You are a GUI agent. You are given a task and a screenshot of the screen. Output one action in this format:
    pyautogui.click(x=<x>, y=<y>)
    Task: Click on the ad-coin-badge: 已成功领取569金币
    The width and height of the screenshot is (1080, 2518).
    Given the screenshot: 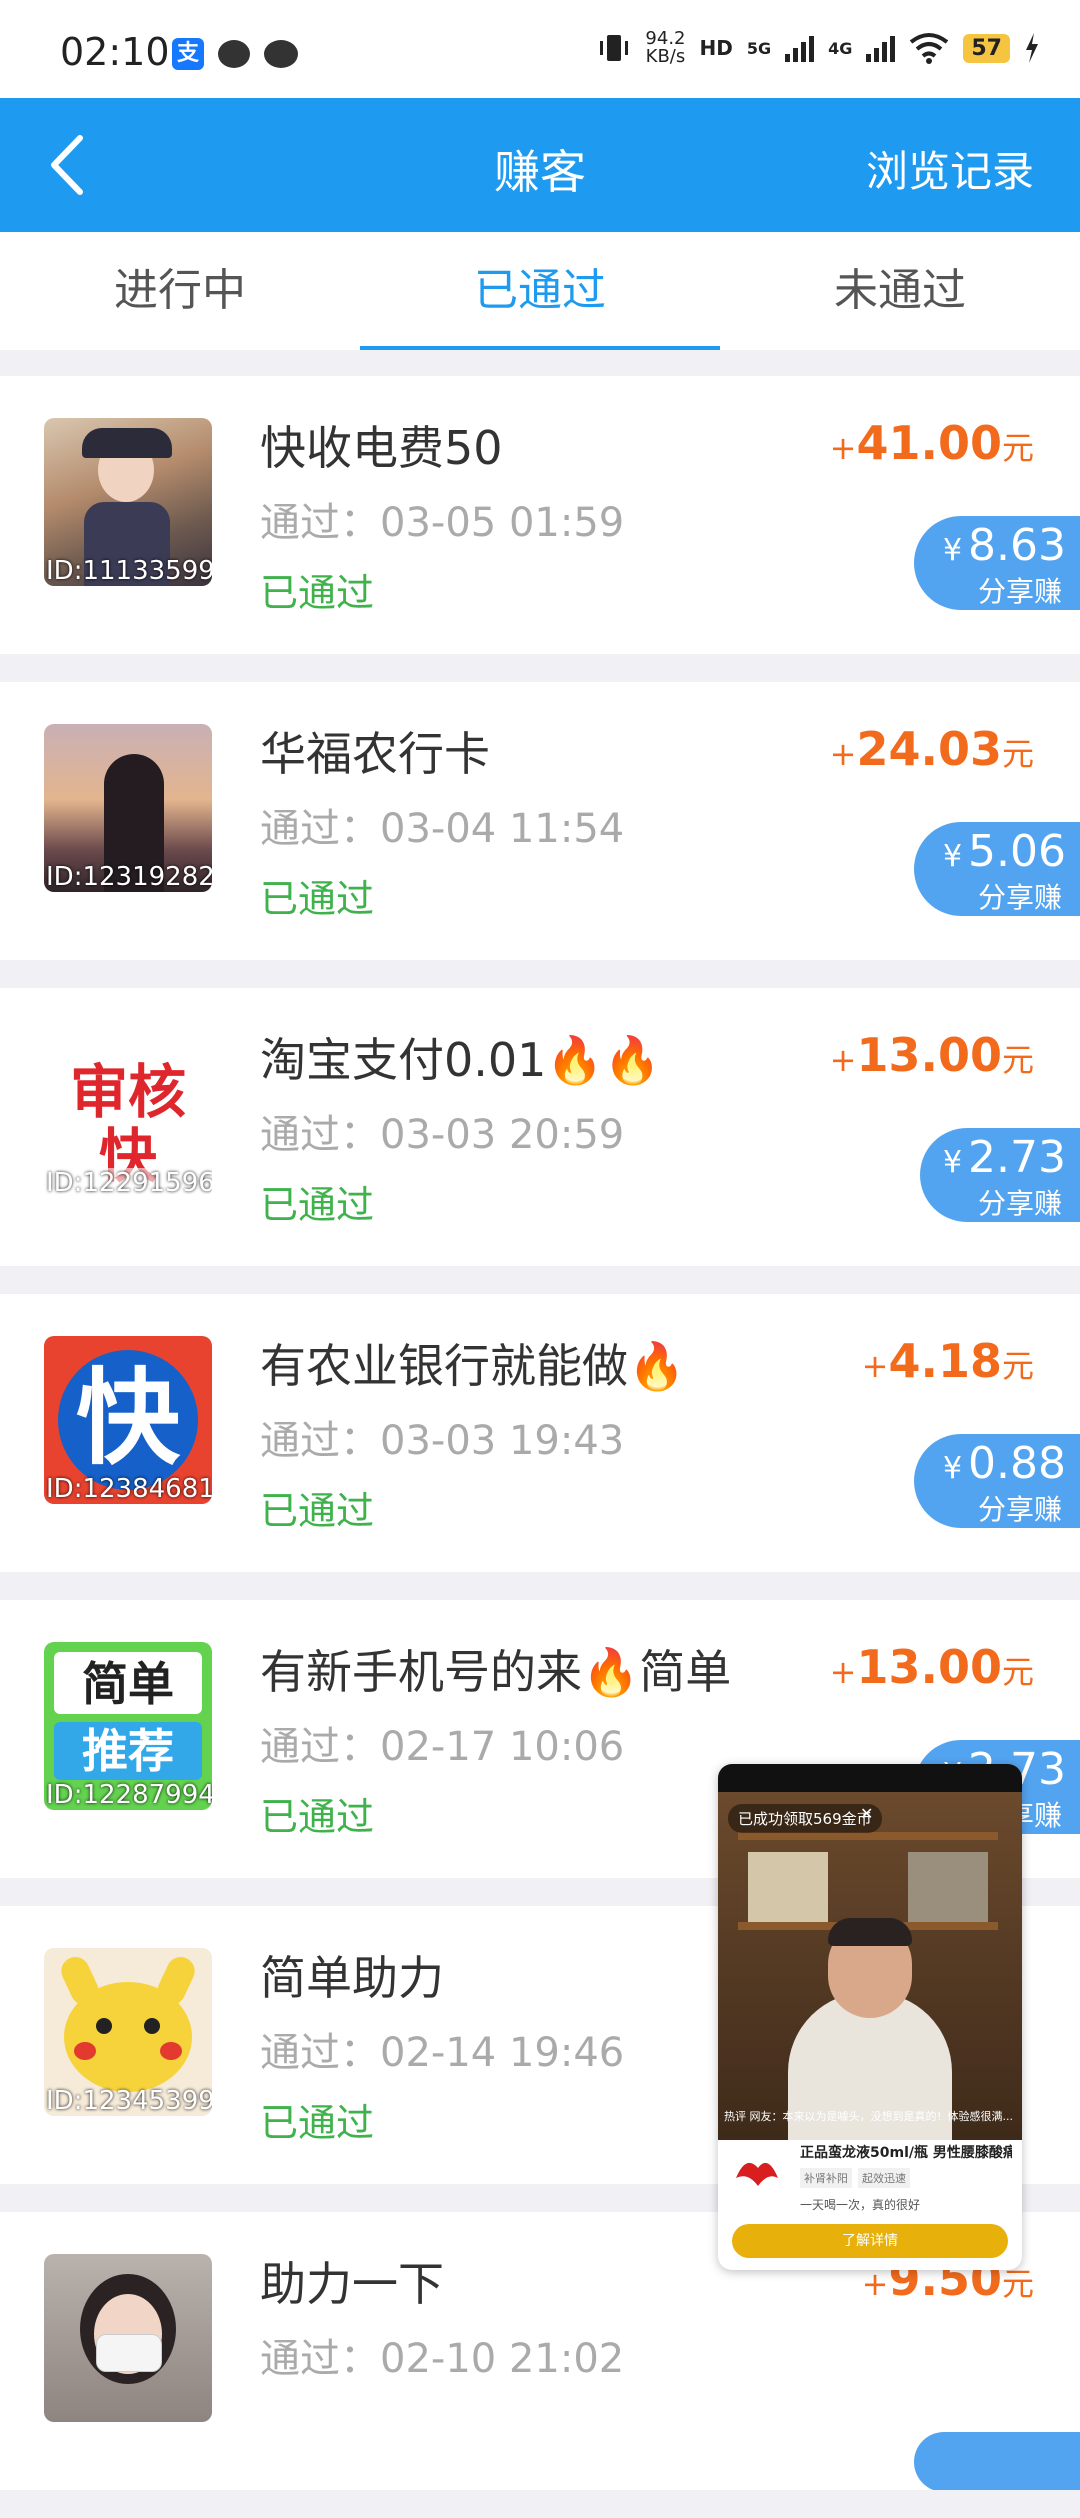 What is the action you would take?
    pyautogui.click(x=805, y=1818)
    